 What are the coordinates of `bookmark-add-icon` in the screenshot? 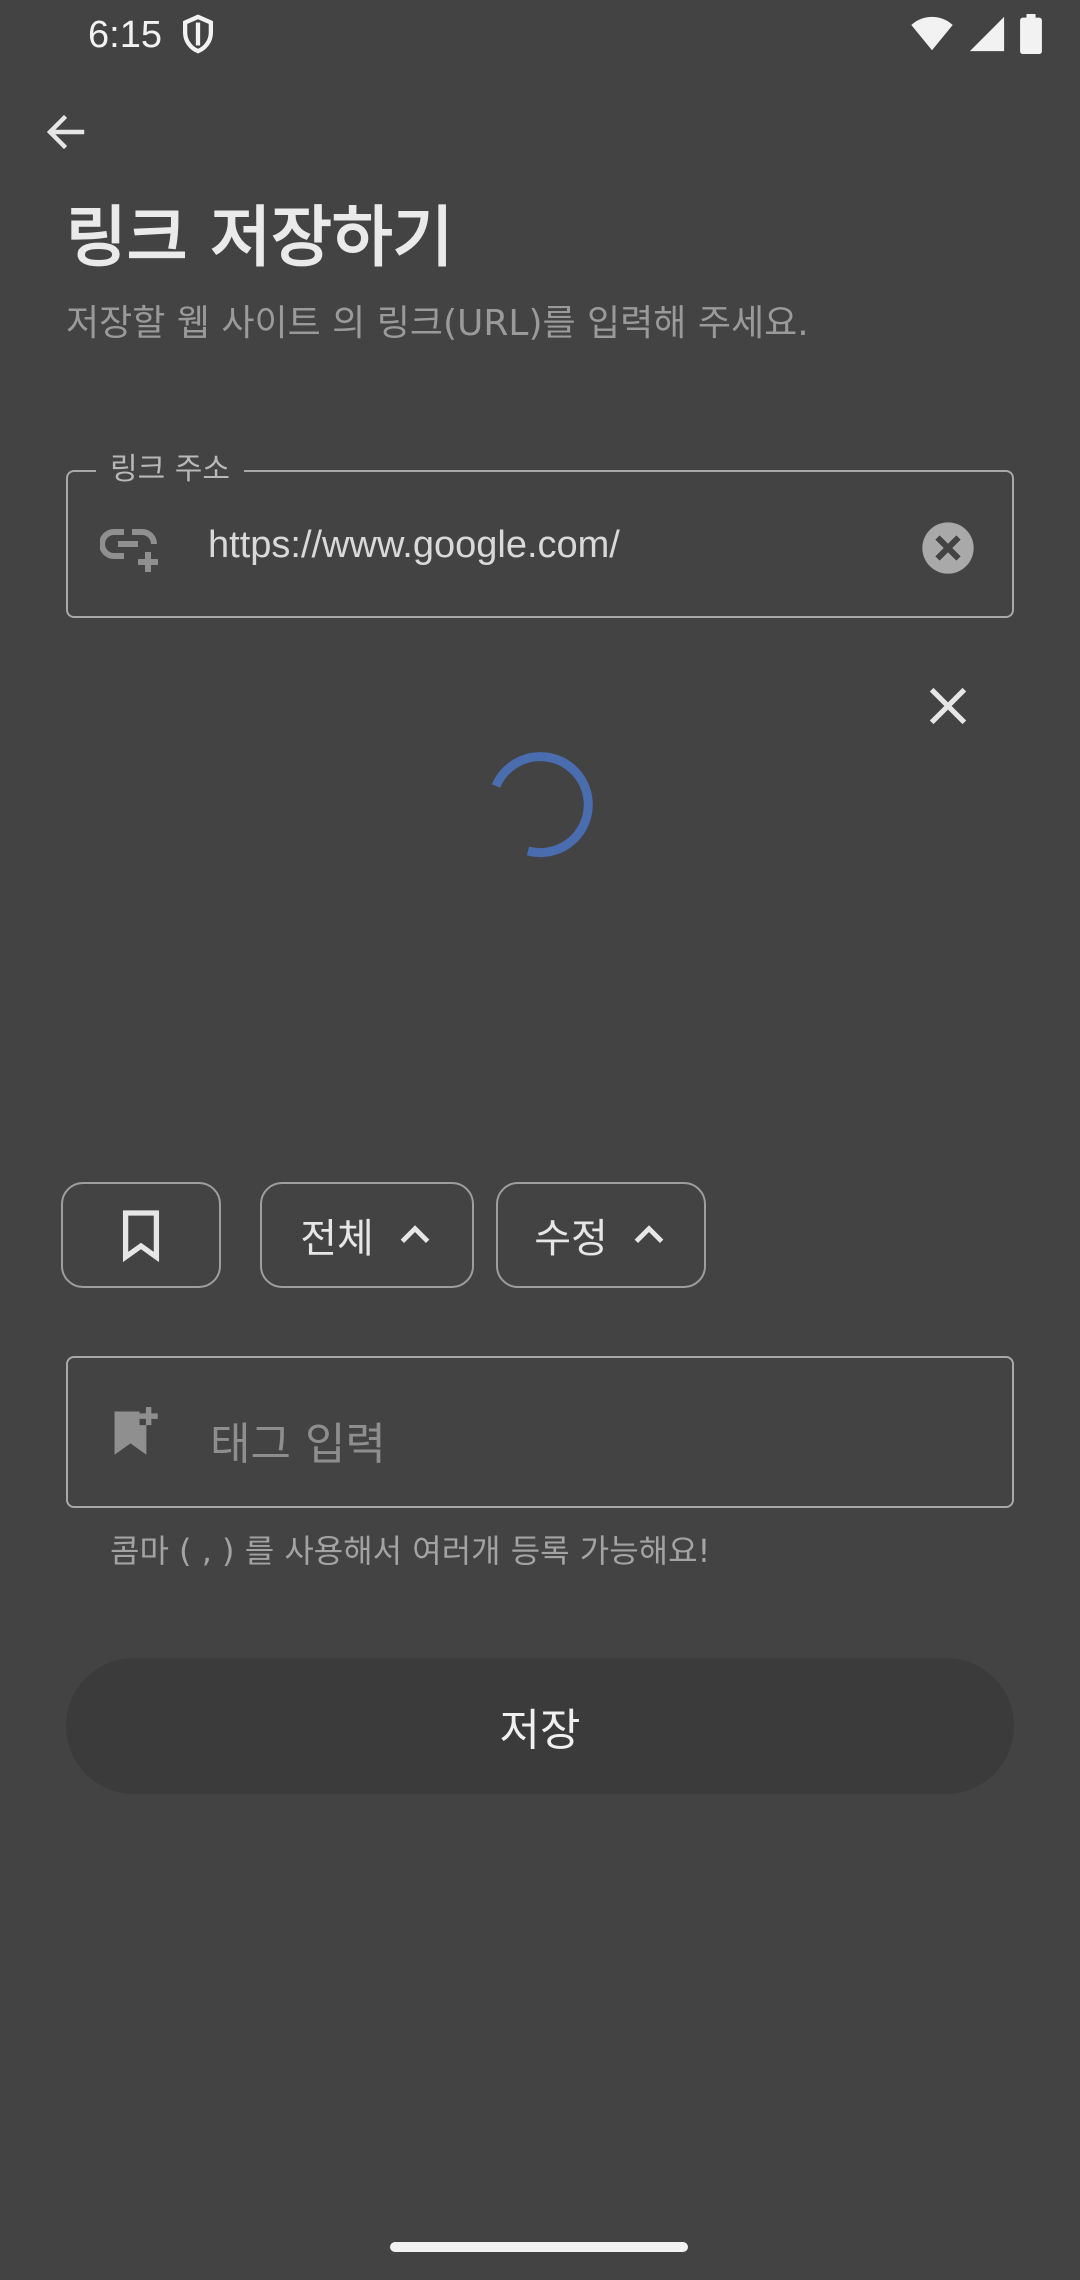 It's located at (136, 1431).